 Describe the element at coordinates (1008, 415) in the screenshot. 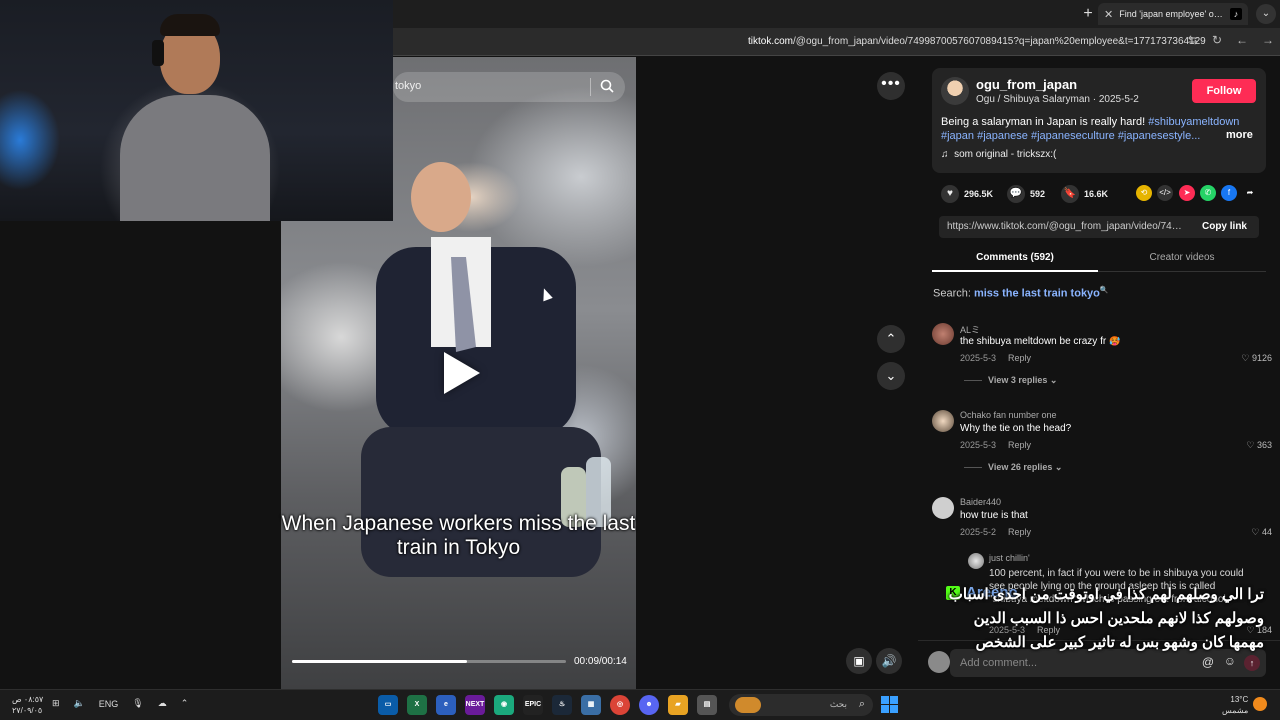

I see `commenter-name: Ochako fan number one` at that location.